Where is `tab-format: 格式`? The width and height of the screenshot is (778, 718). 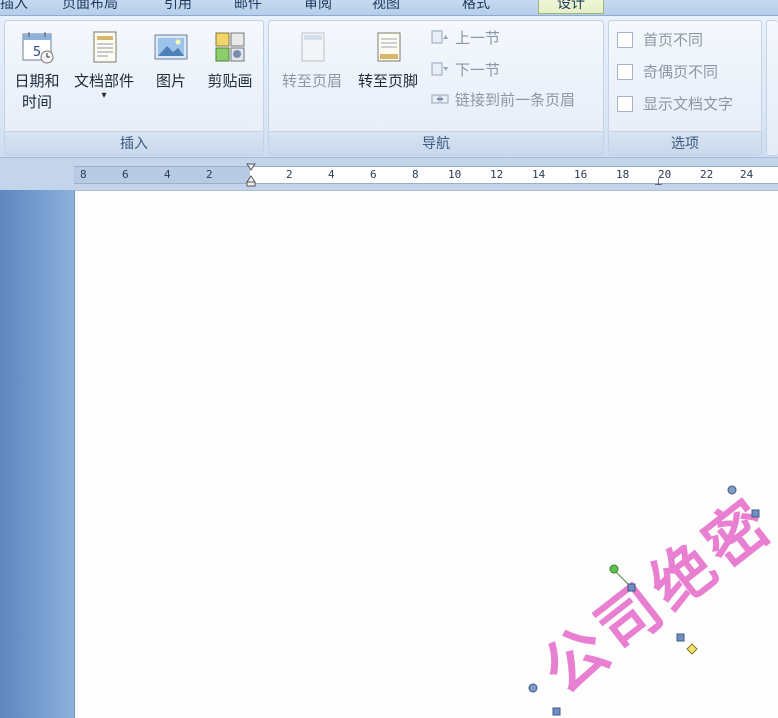 tab-format: 格式 is located at coordinates (476, 7).